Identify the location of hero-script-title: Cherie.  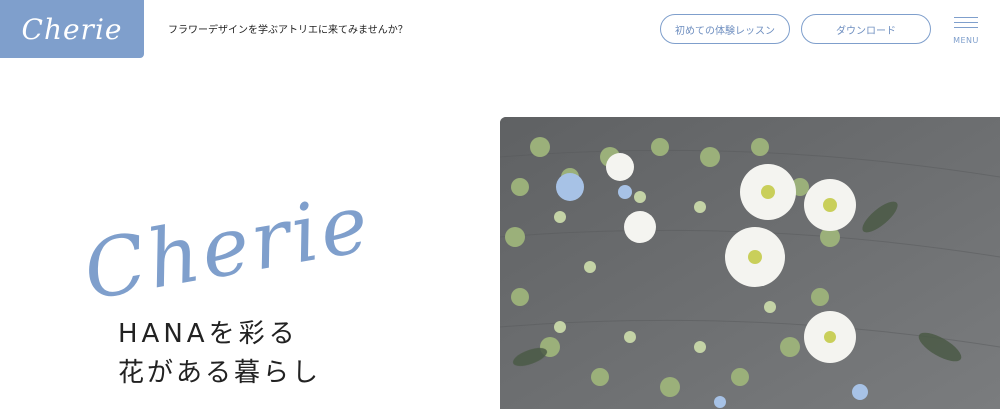
(227, 247).